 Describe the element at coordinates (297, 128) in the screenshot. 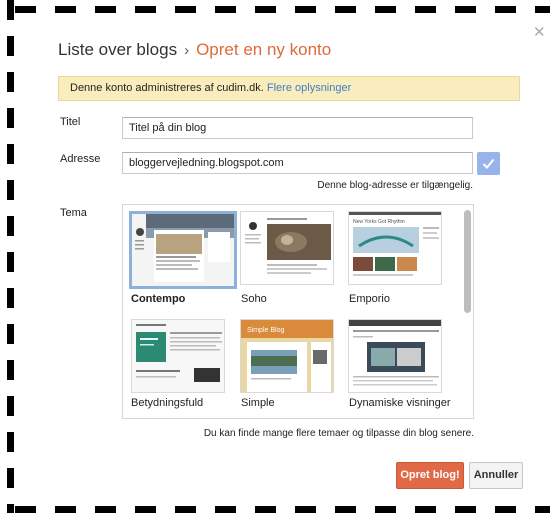

I see `title-input: Titel på din blog` at that location.